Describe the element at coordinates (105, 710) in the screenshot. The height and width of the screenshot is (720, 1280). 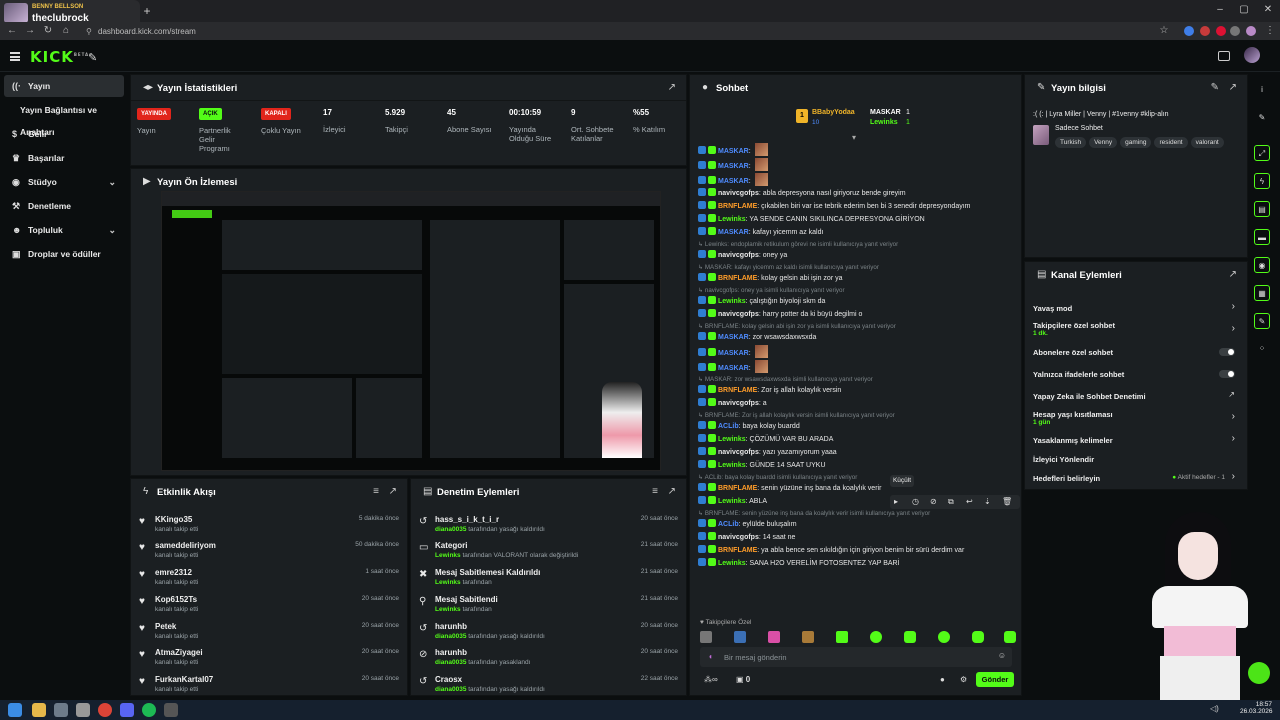
I see `chrome-icon` at that location.